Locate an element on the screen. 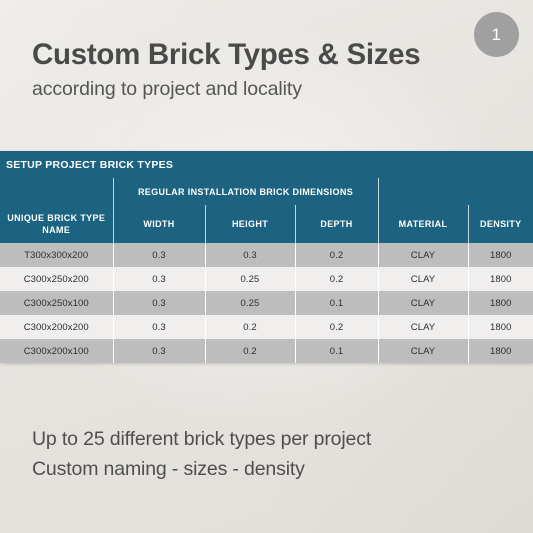  group-header-spacer-far-right is located at coordinates (500, 191).